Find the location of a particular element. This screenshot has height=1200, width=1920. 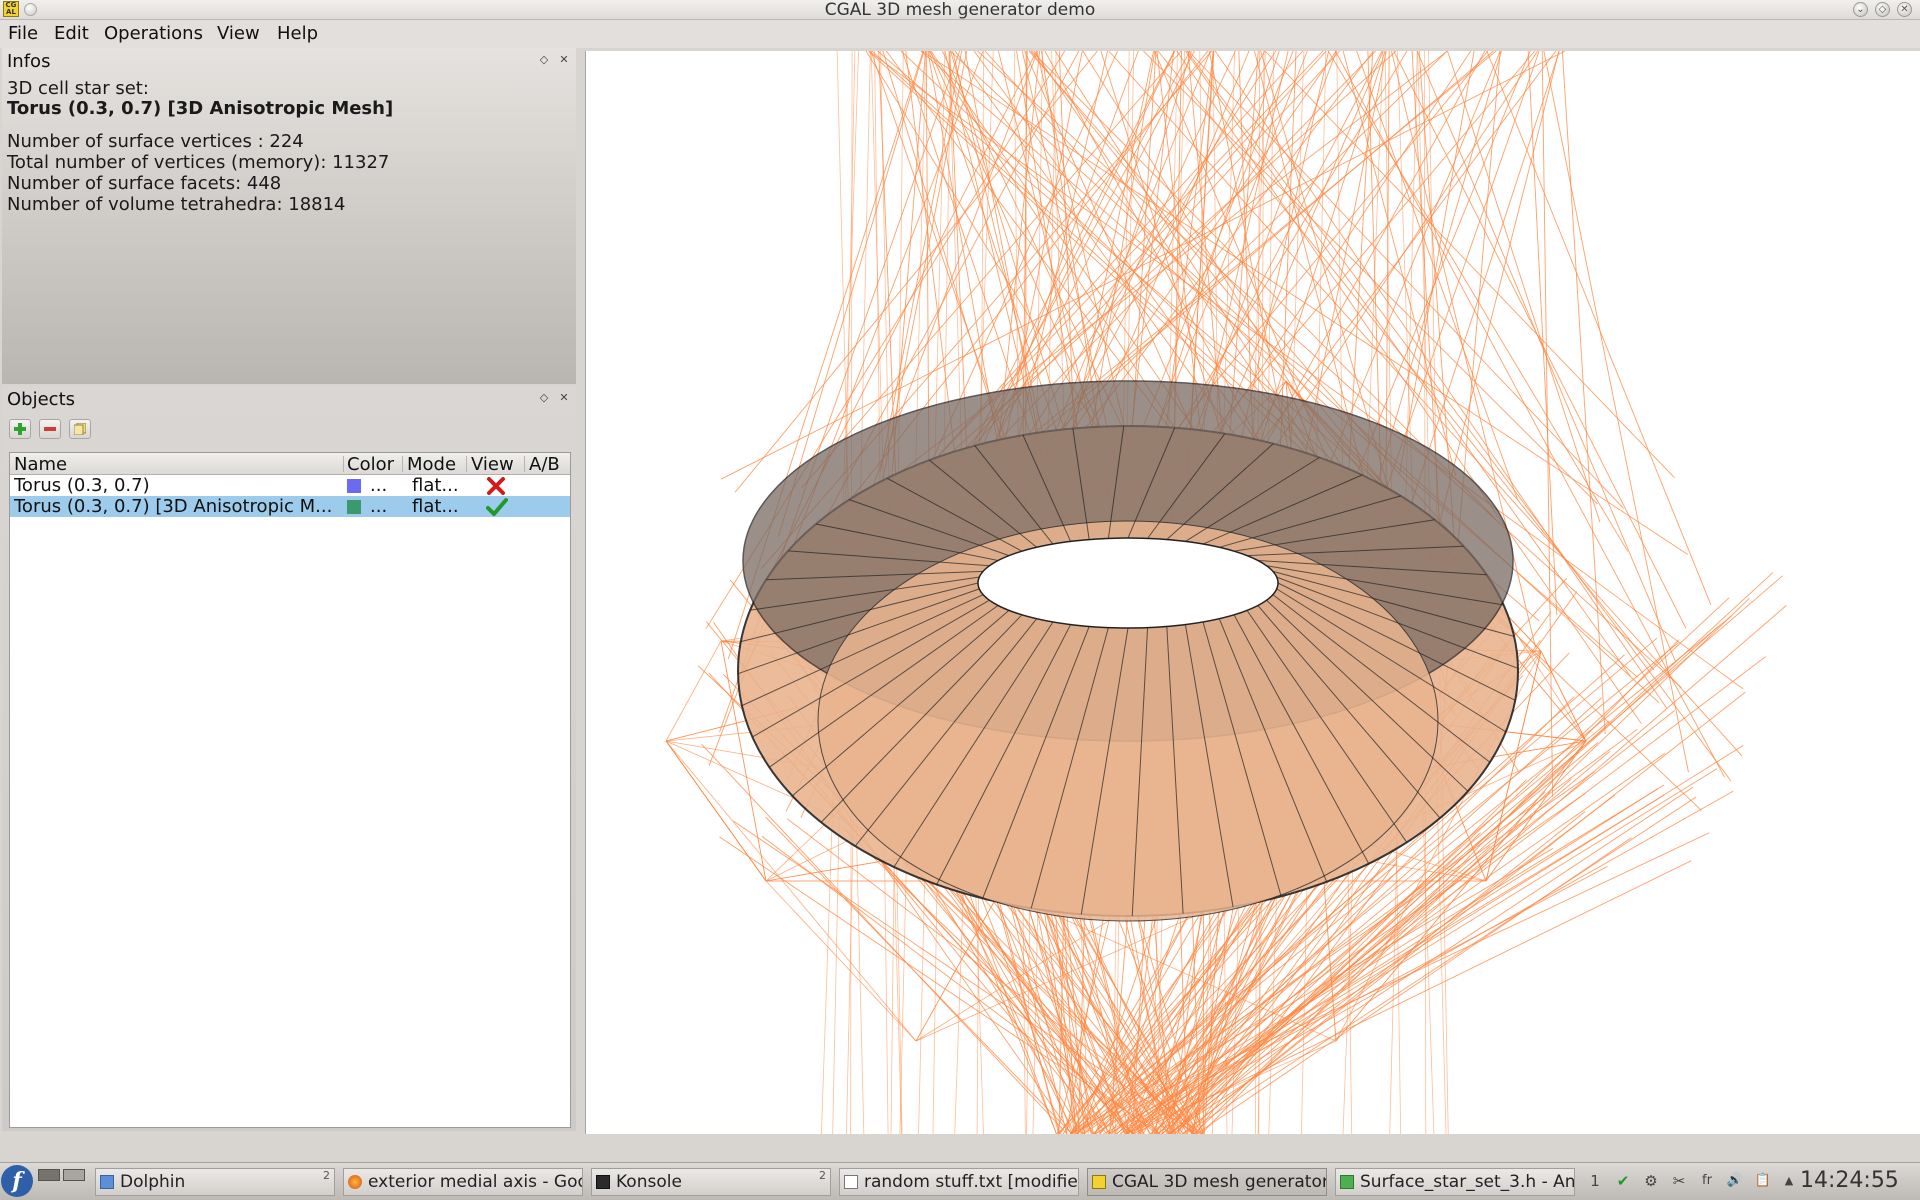

infos-title: Infos is located at coordinates (29, 61).